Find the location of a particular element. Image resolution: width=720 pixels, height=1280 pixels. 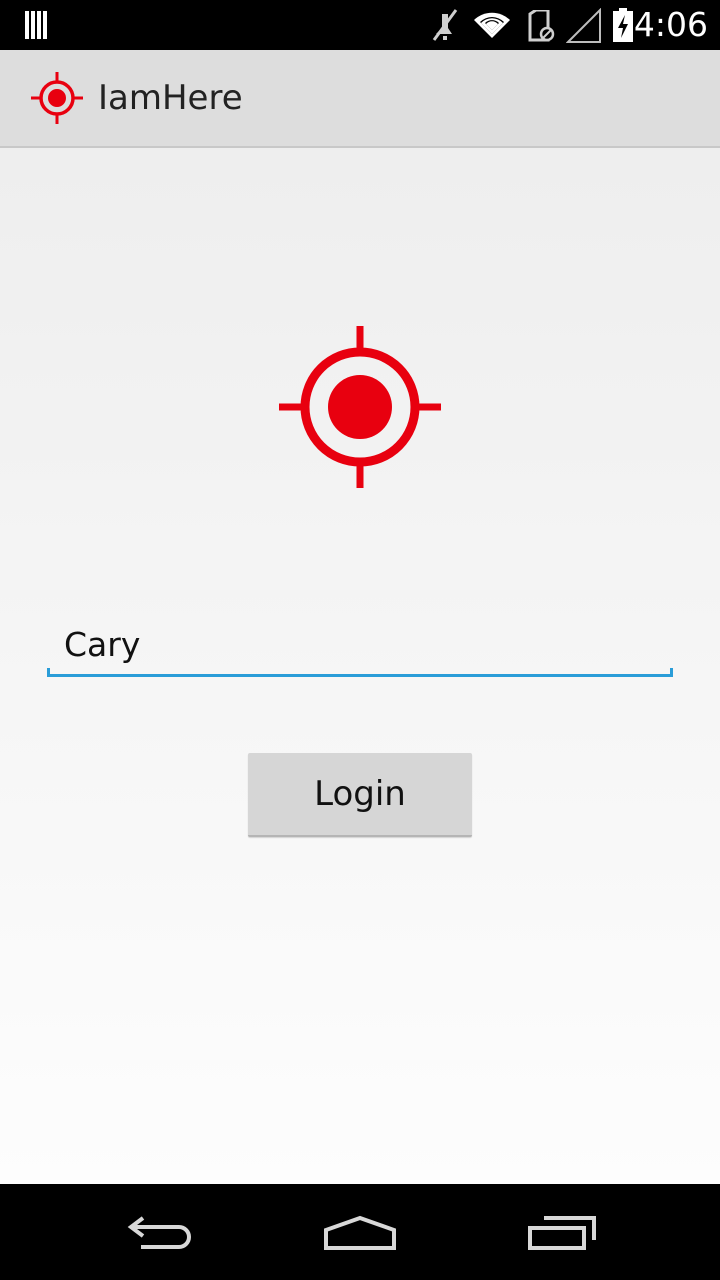

home-button is located at coordinates (360, 1232).